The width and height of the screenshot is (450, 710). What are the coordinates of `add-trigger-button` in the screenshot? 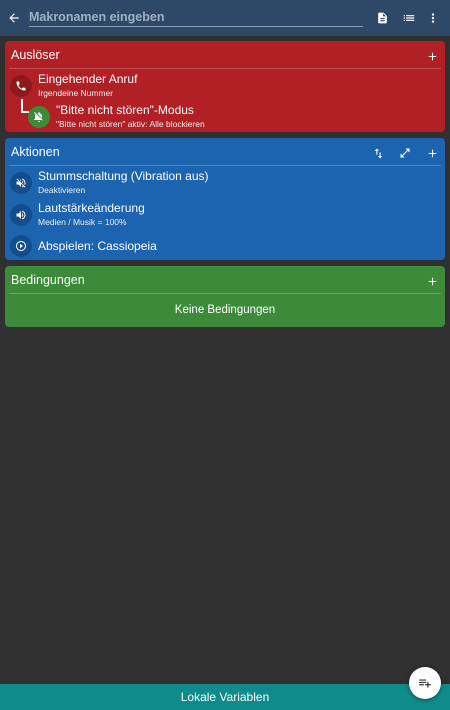 It's located at (432, 56).